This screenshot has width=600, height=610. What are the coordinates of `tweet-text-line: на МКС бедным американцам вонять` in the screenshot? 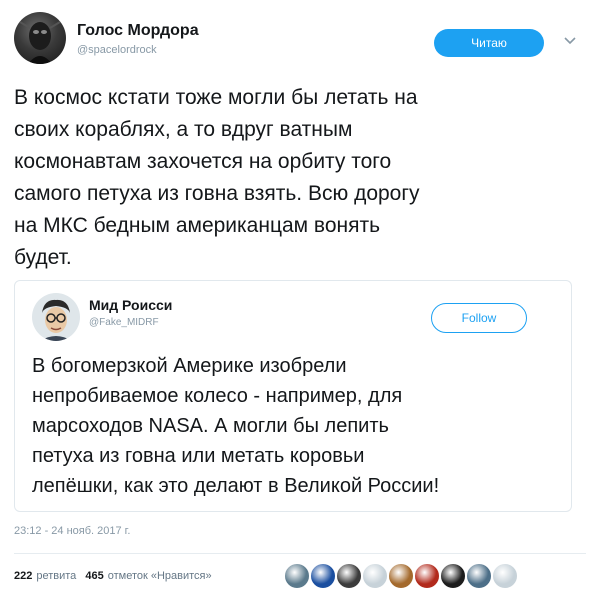 It's located at (197, 225).